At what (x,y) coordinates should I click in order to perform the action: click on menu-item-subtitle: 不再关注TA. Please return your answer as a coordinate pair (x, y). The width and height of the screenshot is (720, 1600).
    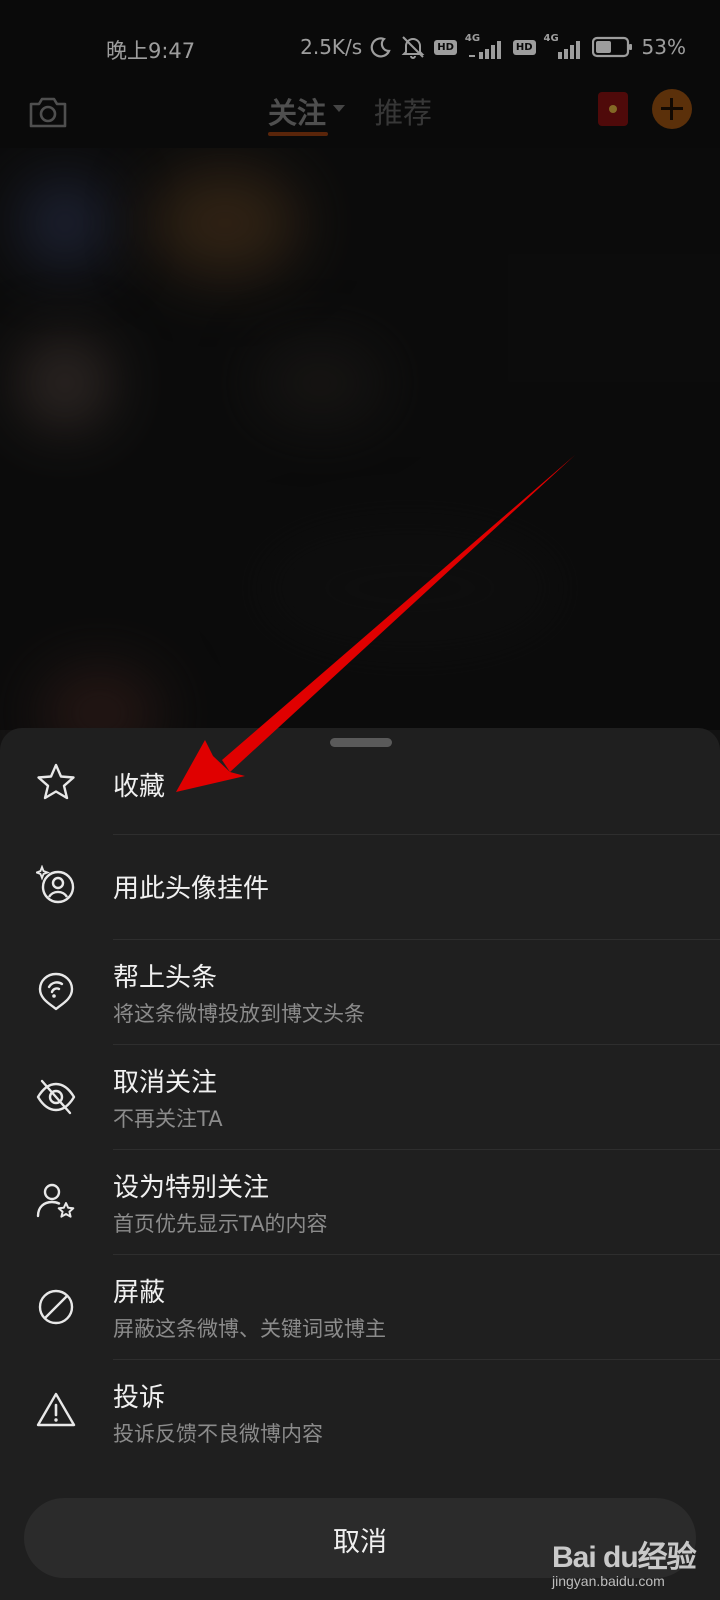
    Looking at the image, I should click on (168, 1119).